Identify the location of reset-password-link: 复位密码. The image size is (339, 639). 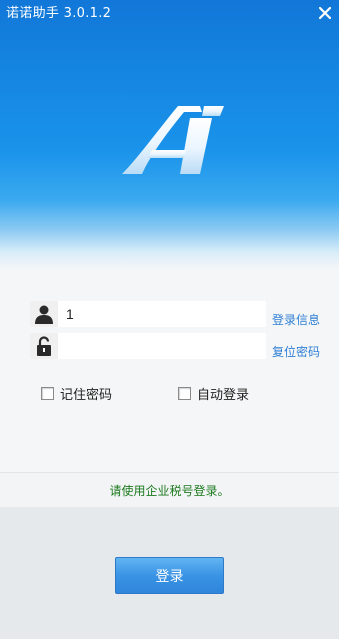
(296, 352).